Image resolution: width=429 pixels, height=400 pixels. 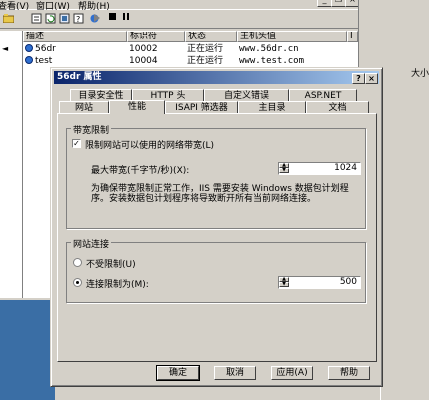 What do you see at coordinates (235, 373) in the screenshot?
I see `cancel-button: 取消` at bounding box center [235, 373].